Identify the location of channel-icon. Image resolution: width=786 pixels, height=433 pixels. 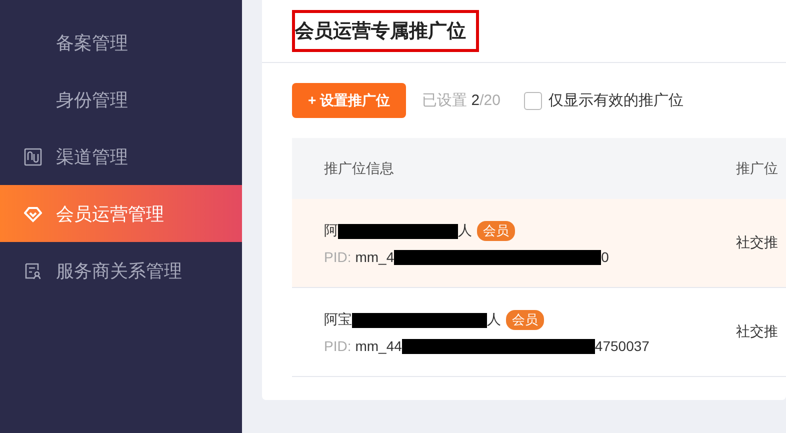
(33, 157).